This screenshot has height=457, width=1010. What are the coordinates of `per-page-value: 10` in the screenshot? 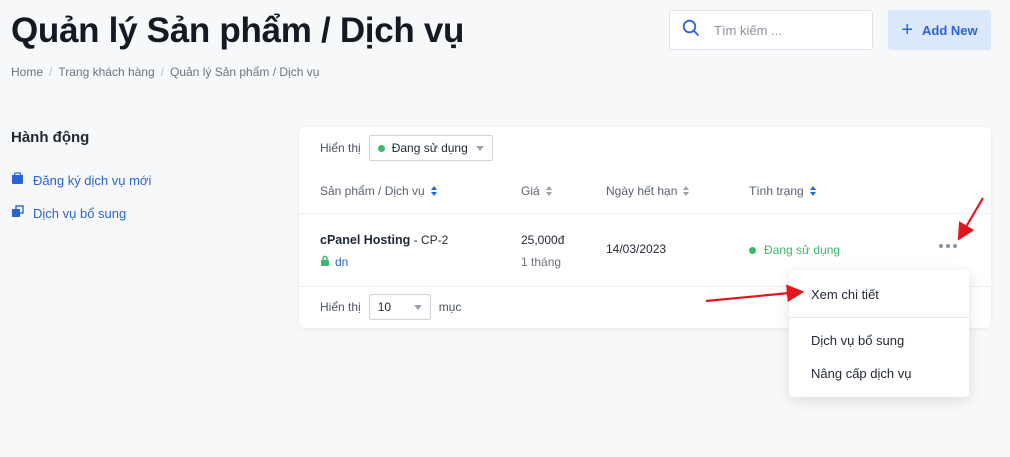 It's located at (384, 307).